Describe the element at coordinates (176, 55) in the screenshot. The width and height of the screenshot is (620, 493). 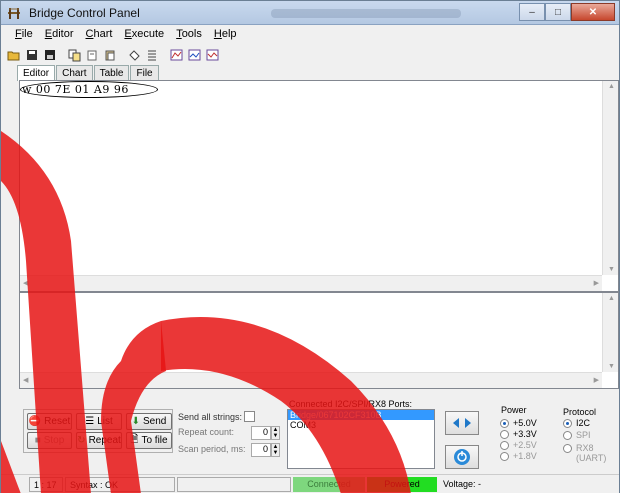
I see `chart1-icon` at that location.